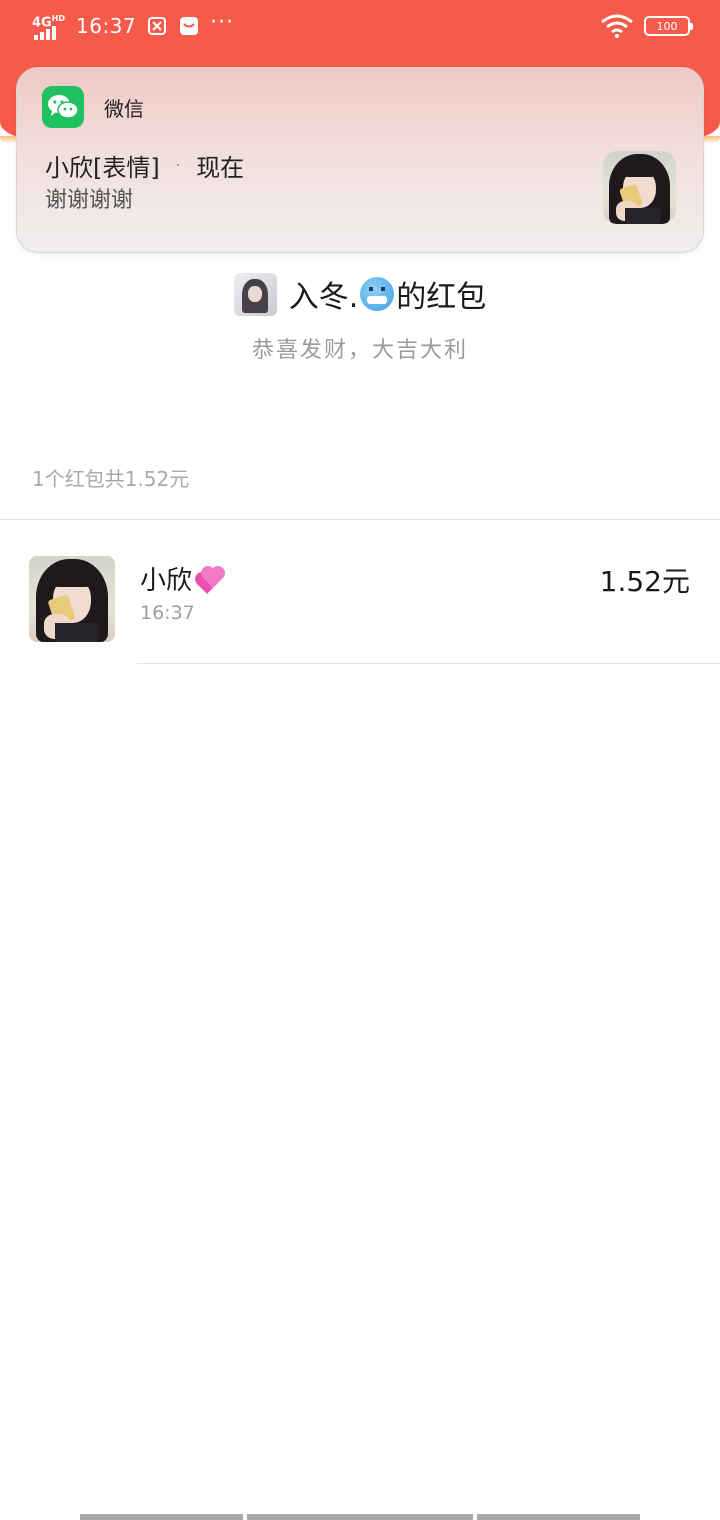 This screenshot has width=720, height=1520. What do you see at coordinates (89, 200) in the screenshot?
I see `notification-message: 谢谢谢谢` at bounding box center [89, 200].